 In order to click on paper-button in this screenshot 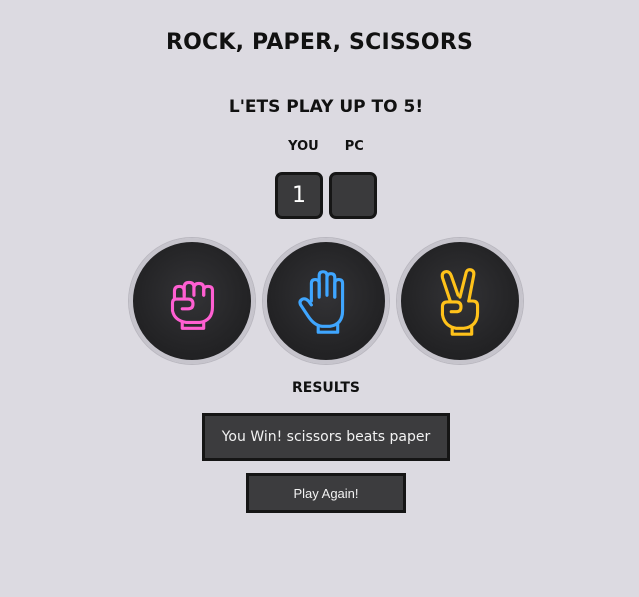, I will do `click(326, 301)`.